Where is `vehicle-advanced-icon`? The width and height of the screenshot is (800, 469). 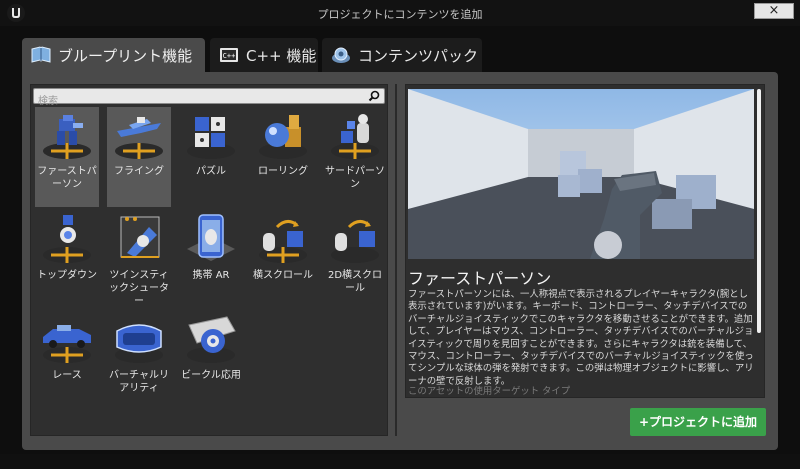
vehicle-advanced-icon is located at coordinates (211, 339).